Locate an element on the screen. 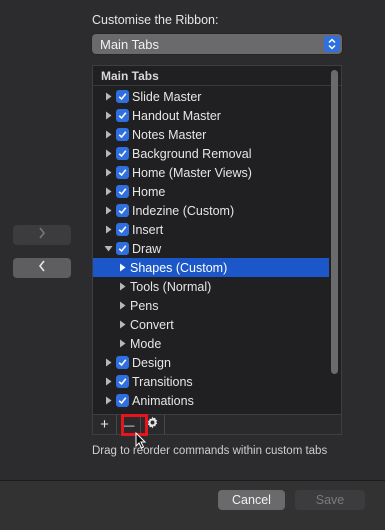  save-button: Save is located at coordinates (330, 500).